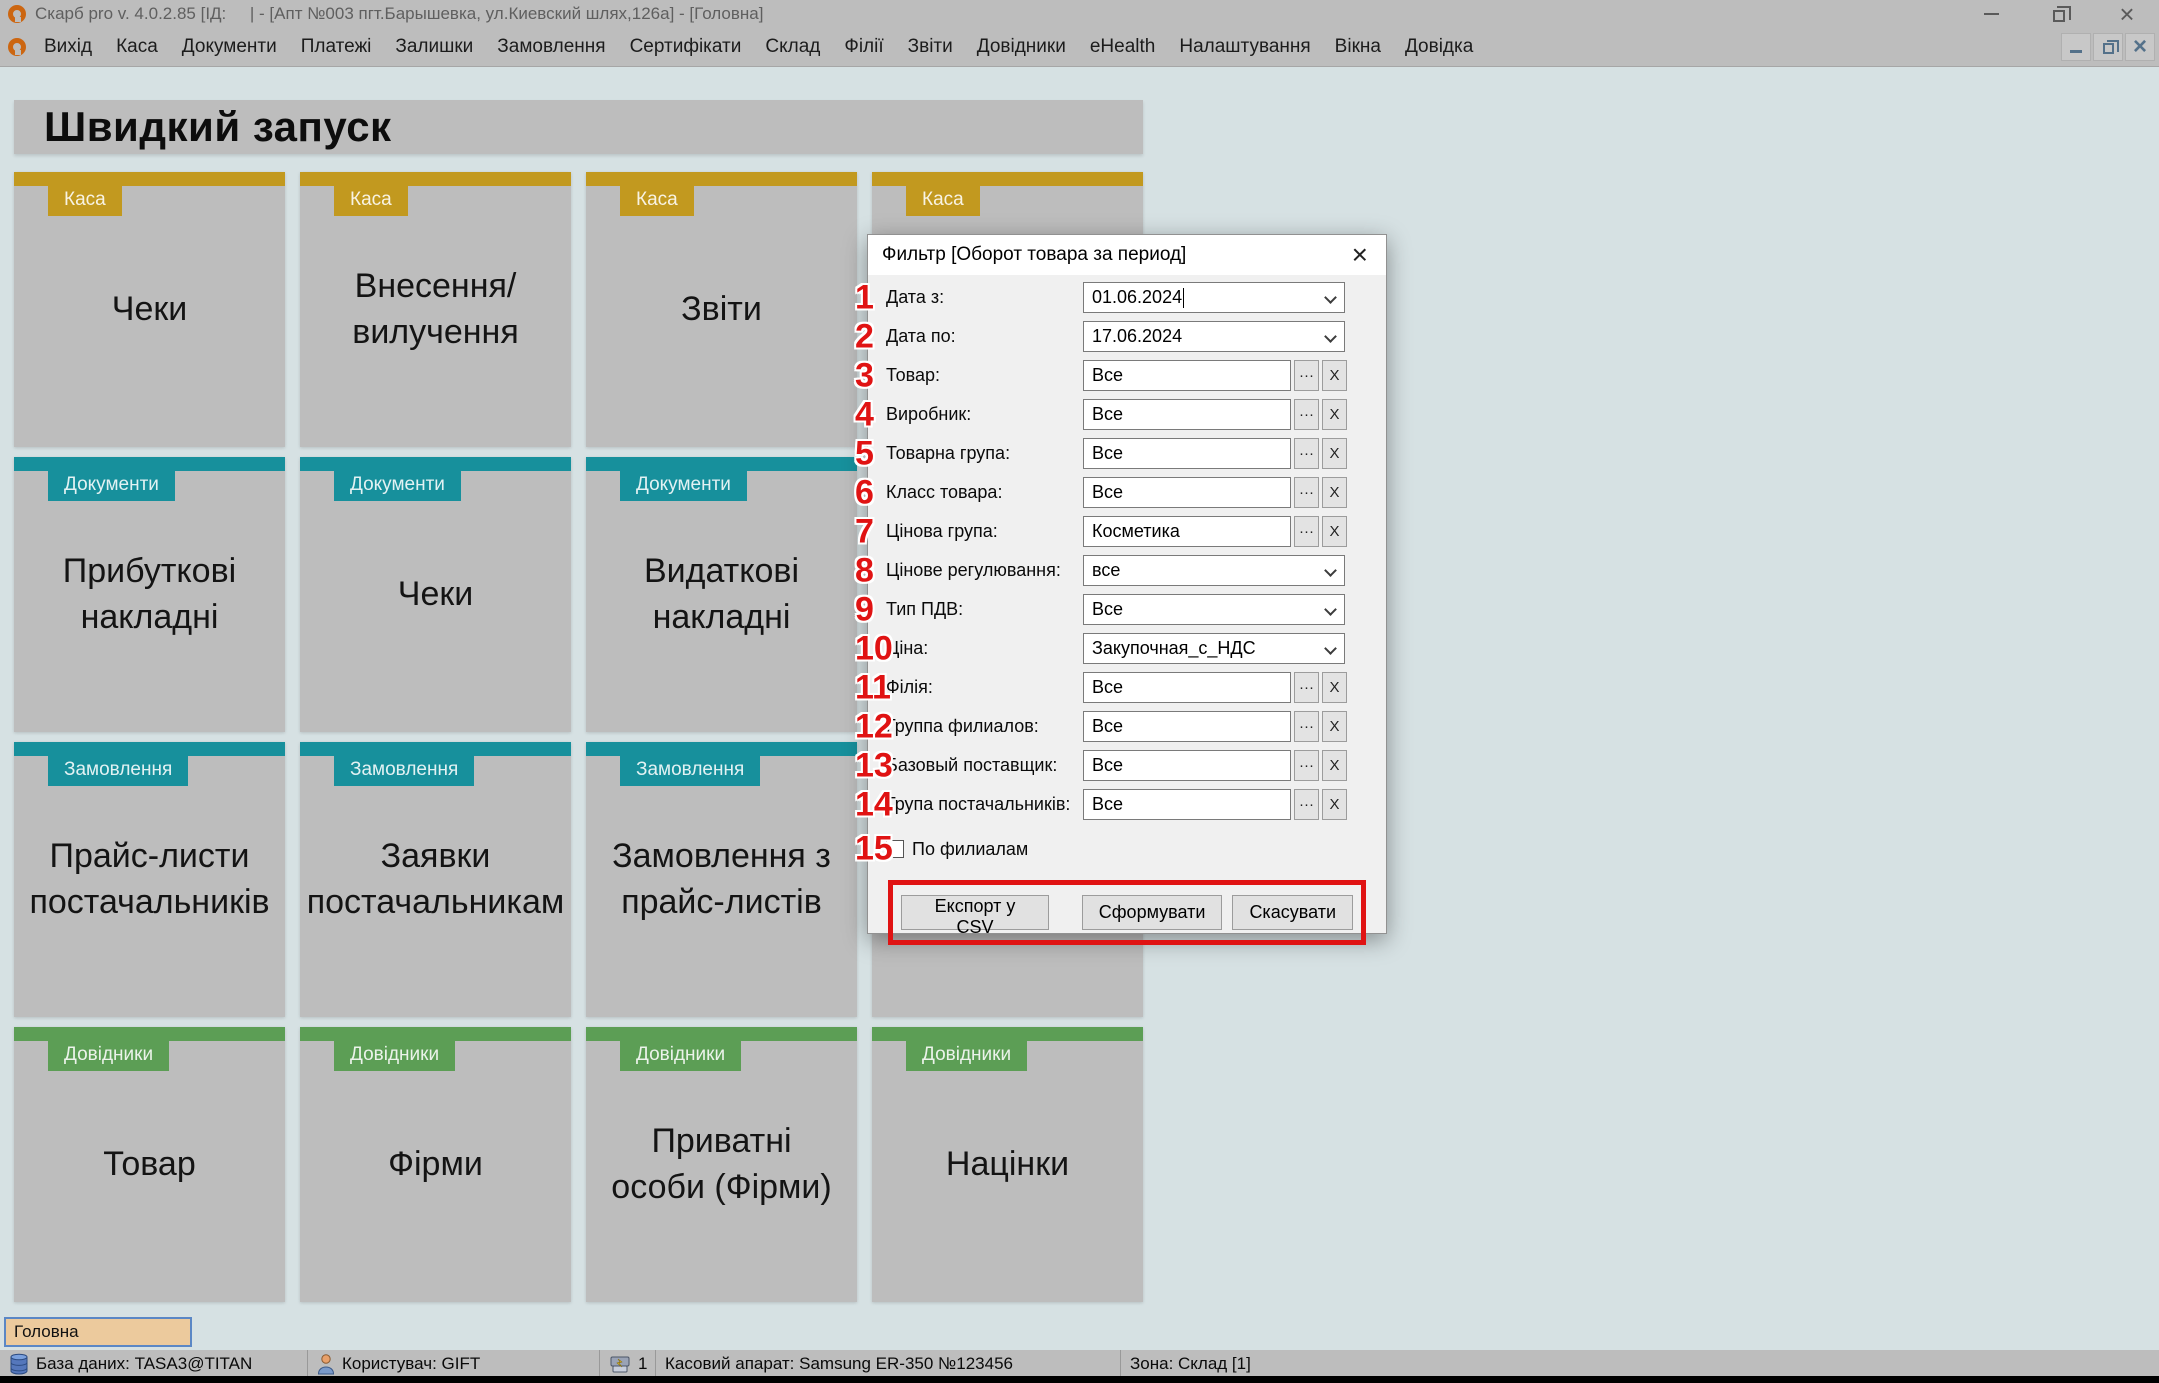 The width and height of the screenshot is (2159, 1383). Describe the element at coordinates (2108, 47) in the screenshot. I see `mdi-restore-button` at that location.